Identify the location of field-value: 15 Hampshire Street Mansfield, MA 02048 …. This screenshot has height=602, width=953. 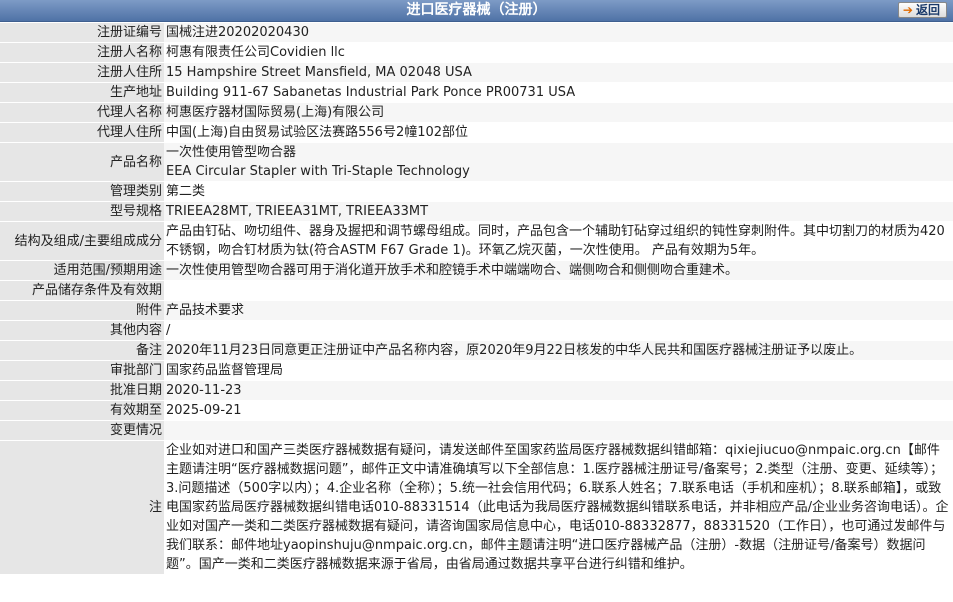
(558, 72).